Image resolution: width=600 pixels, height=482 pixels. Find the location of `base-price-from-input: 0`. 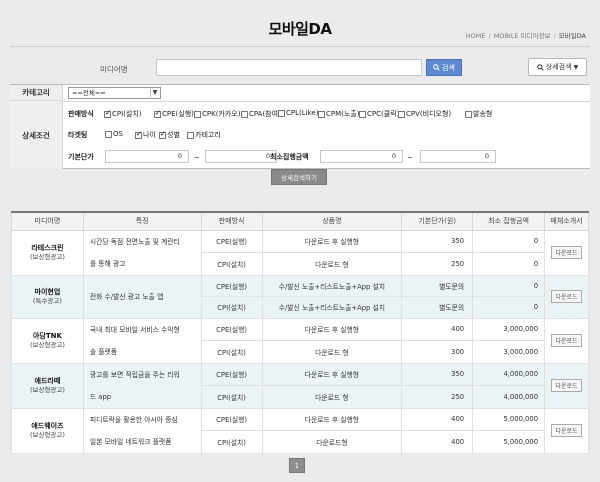

base-price-from-input: 0 is located at coordinates (147, 156).